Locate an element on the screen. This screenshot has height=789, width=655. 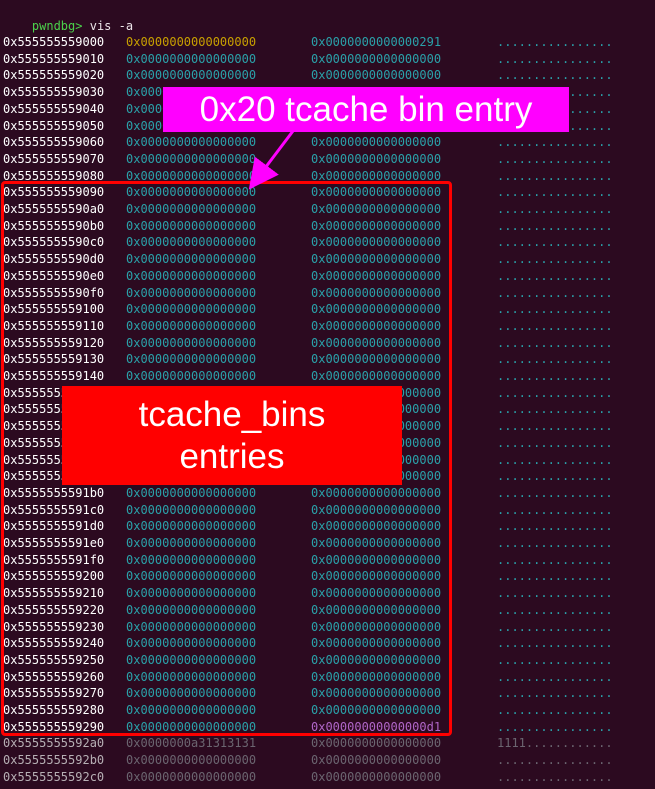
tcache-bins-annotation-line1: tcache_bins is located at coordinates (232, 414).